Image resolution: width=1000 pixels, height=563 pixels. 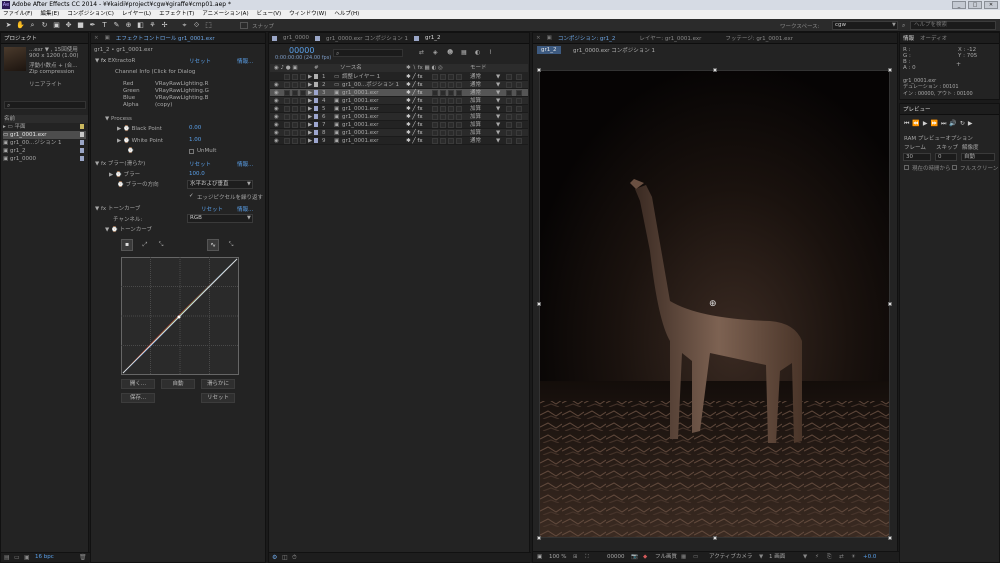 I want to click on layer-row: ◉ ▶ 7 ▣ gr1_0001.exr ✱ ╱ fx 加算 ▼, so click(x=399, y=125).